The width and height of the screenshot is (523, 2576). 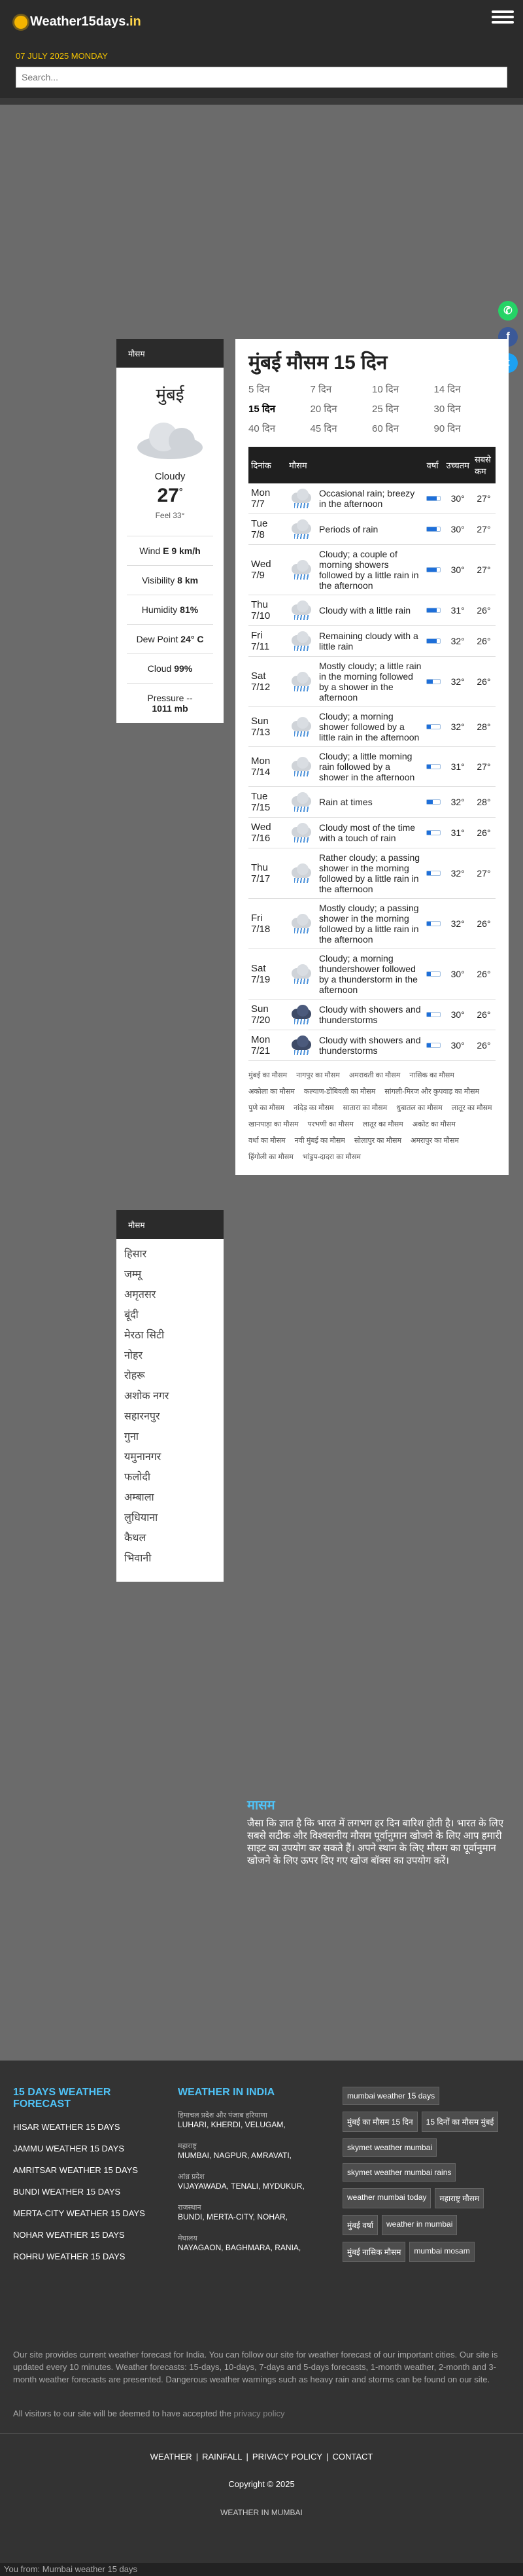 I want to click on whatsapp-share-icon: ✆, so click(x=508, y=311).